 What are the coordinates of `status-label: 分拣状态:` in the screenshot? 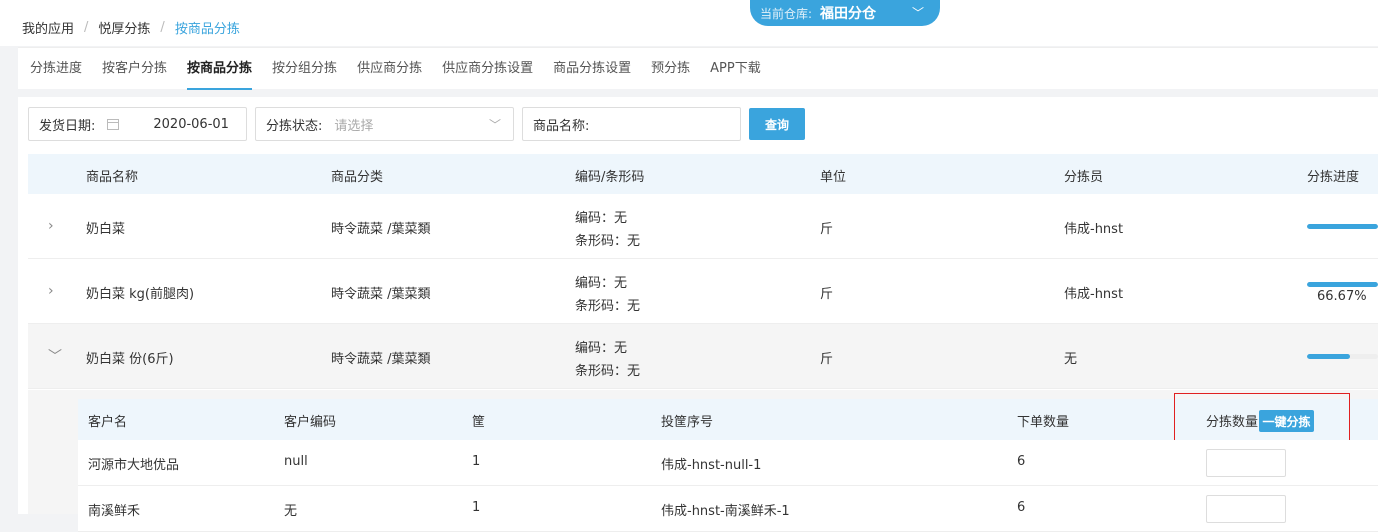 It's located at (294, 126).